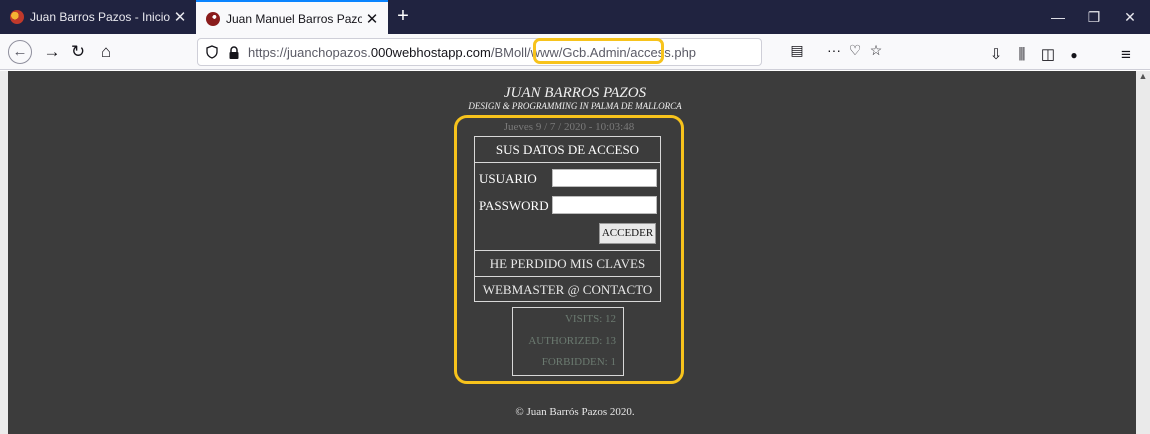  Describe the element at coordinates (1094, 17) in the screenshot. I see `restore-button: ❐` at that location.